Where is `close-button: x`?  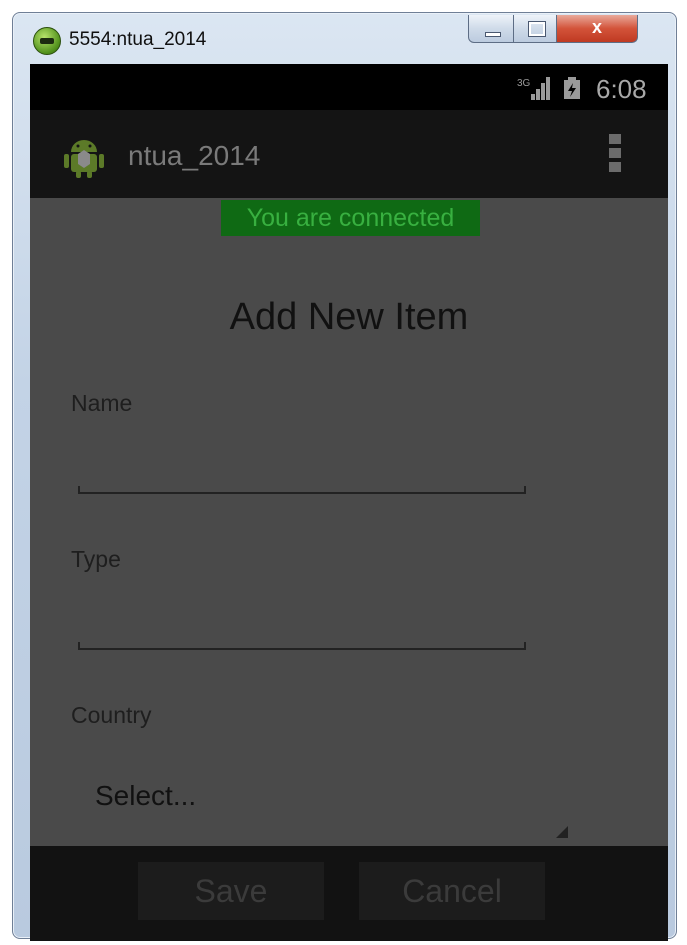
close-button: x is located at coordinates (597, 29).